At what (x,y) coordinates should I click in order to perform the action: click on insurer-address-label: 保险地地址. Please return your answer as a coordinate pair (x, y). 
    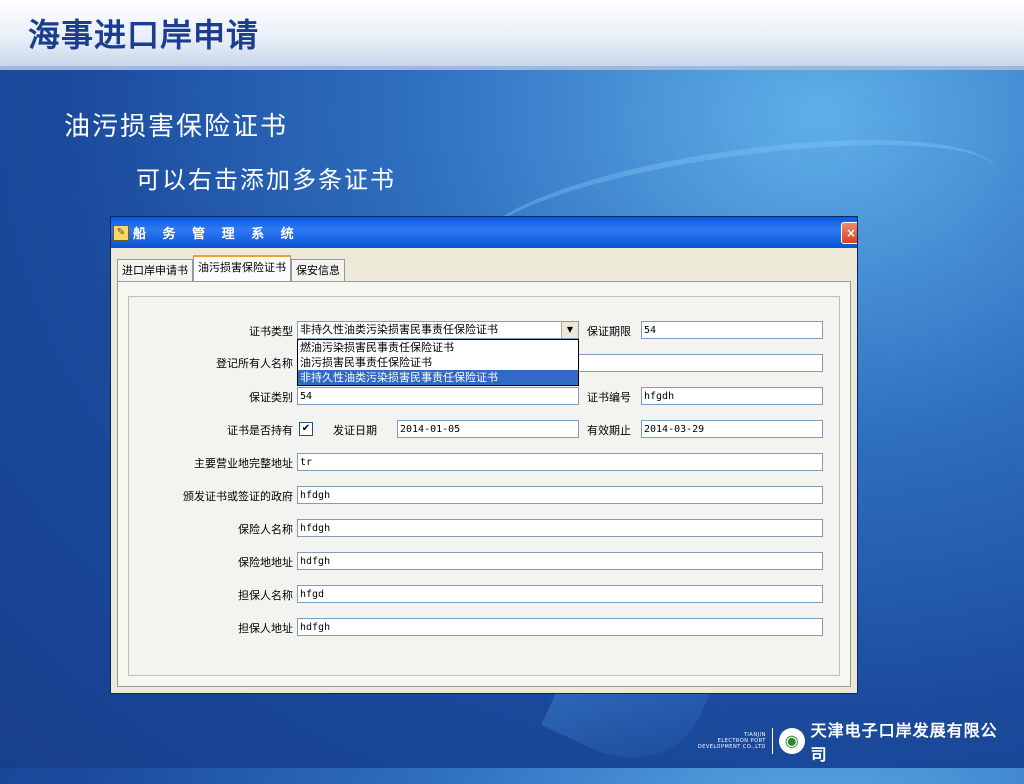
    Looking at the image, I should click on (265, 562).